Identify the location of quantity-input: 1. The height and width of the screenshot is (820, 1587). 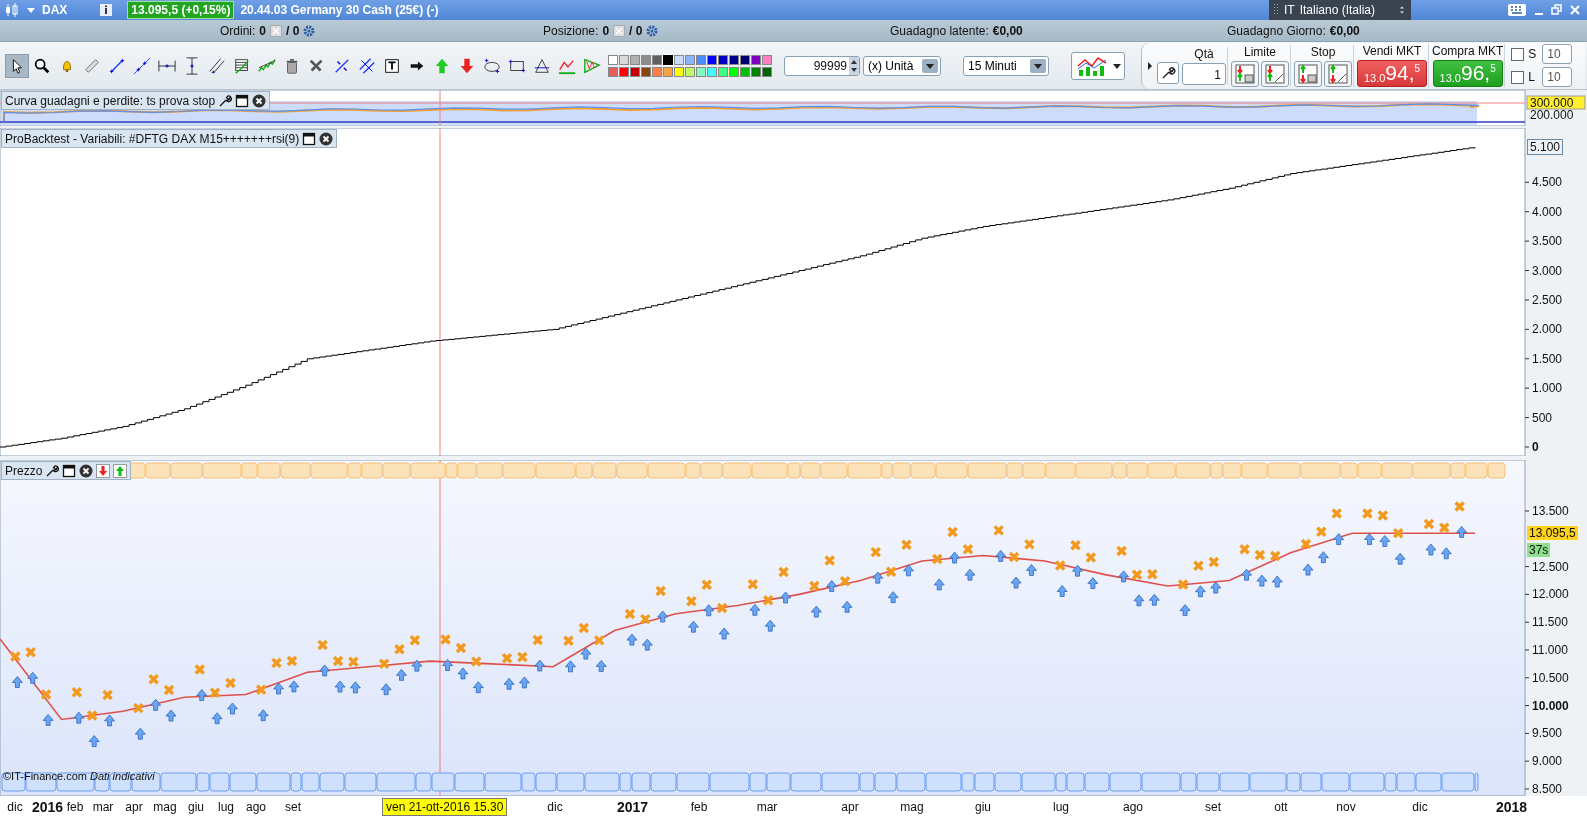
(1204, 73).